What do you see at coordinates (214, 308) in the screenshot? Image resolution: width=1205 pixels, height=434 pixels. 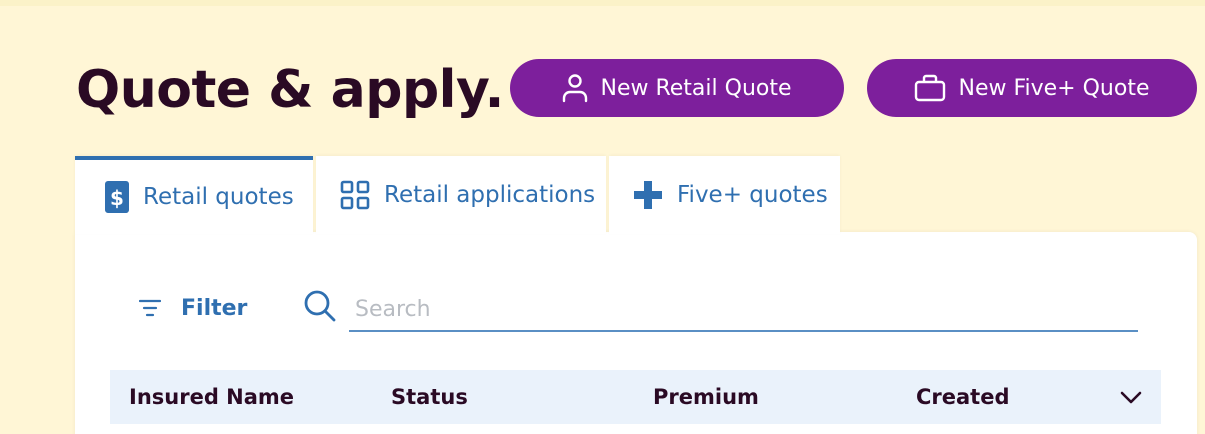 I see `filter-label: Filter` at bounding box center [214, 308].